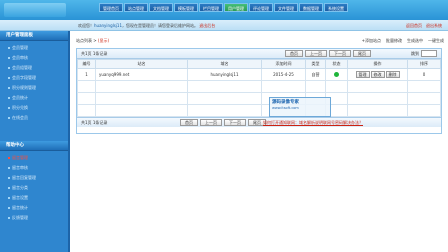  Describe the element at coordinates (392, 74) in the screenshot. I see `delete-button: 删除` at that location.